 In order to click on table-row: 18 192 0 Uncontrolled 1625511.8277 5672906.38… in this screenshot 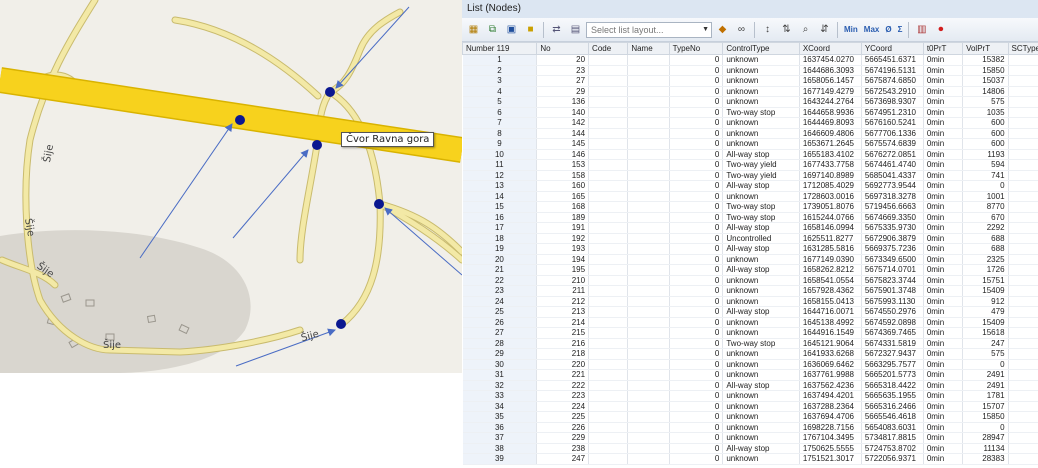, I will do `click(750, 238)`.